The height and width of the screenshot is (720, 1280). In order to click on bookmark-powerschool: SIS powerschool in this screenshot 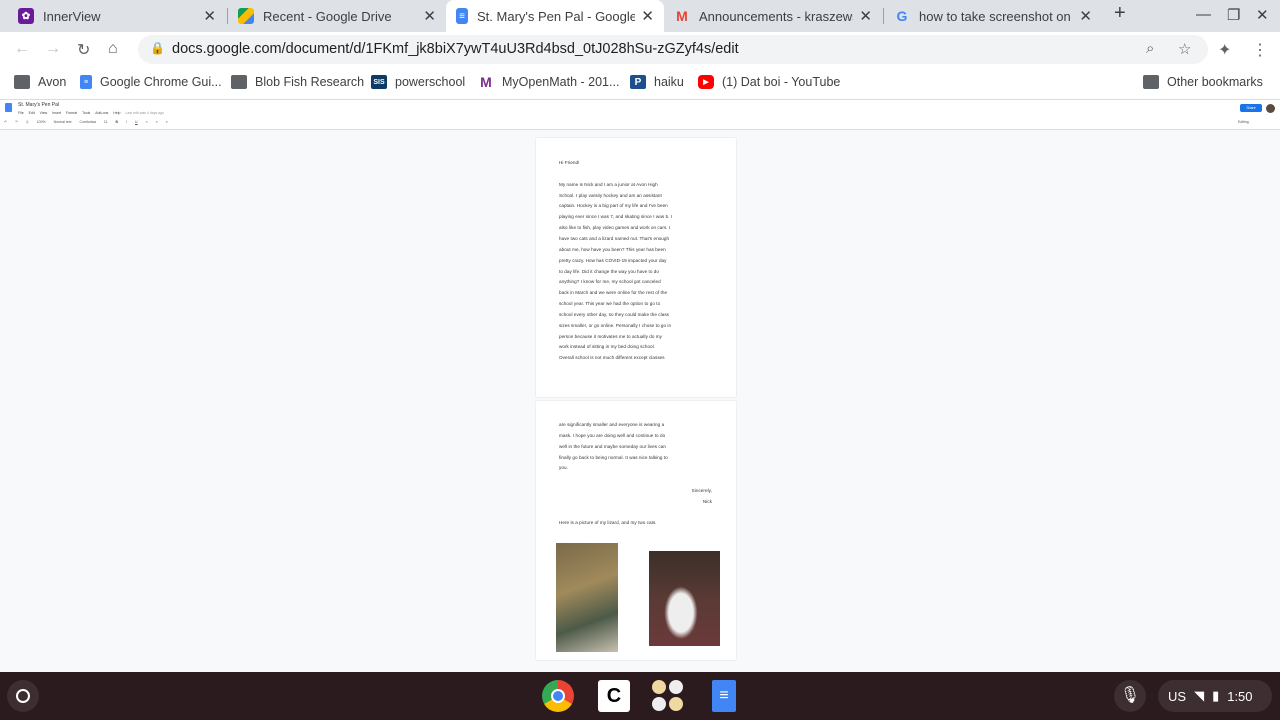, I will do `click(418, 82)`.